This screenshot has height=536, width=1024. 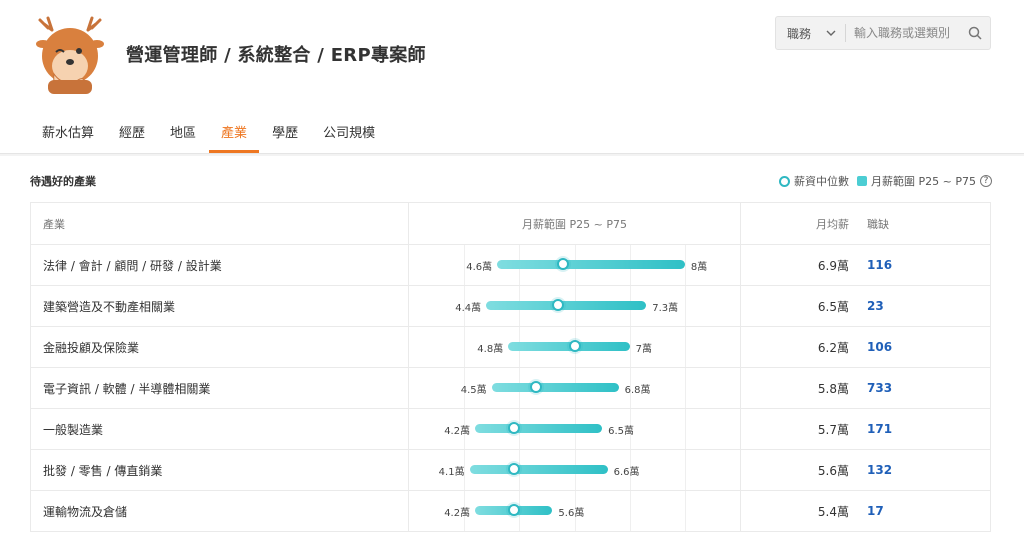 What do you see at coordinates (626, 472) in the screenshot?
I see `p75-label: 6.6萬` at bounding box center [626, 472].